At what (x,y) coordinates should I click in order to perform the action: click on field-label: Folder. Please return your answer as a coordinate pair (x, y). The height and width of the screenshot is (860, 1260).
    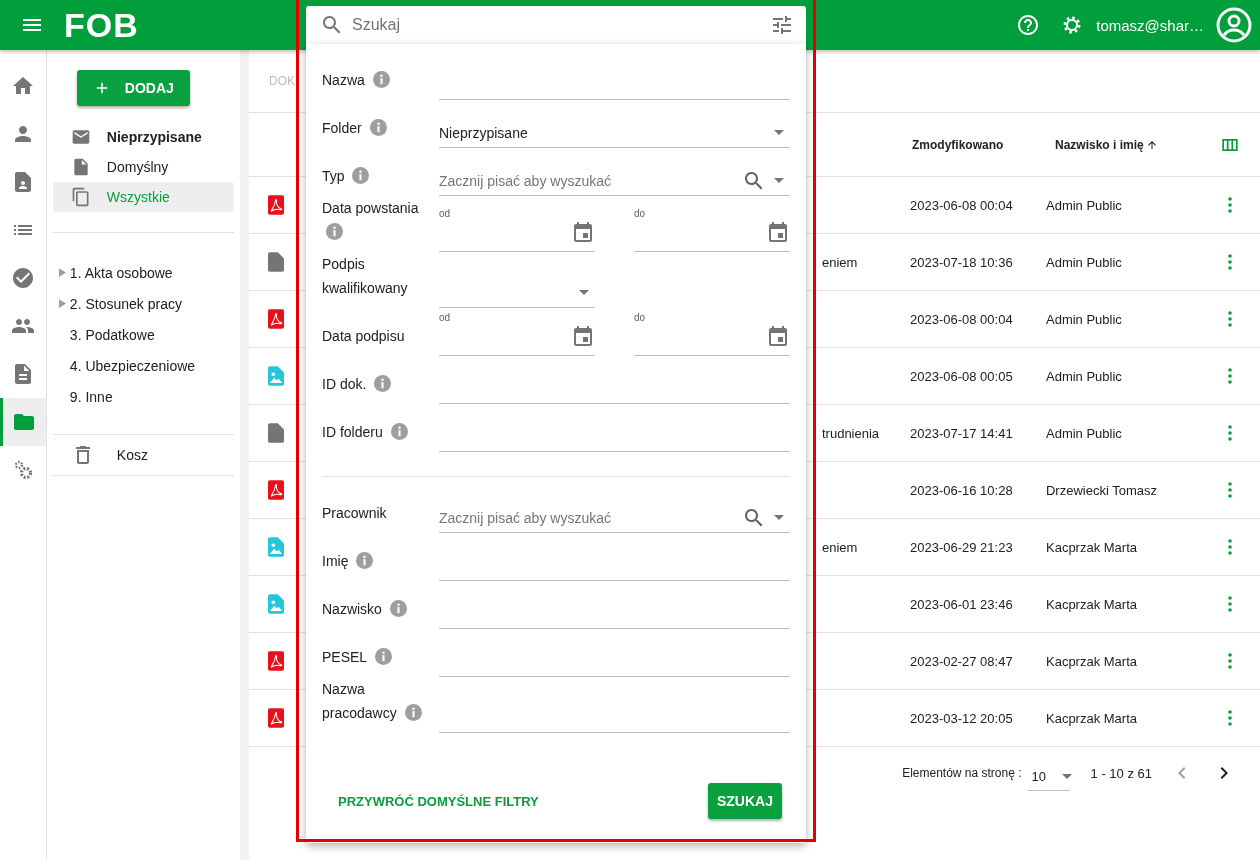
    Looking at the image, I should click on (342, 128).